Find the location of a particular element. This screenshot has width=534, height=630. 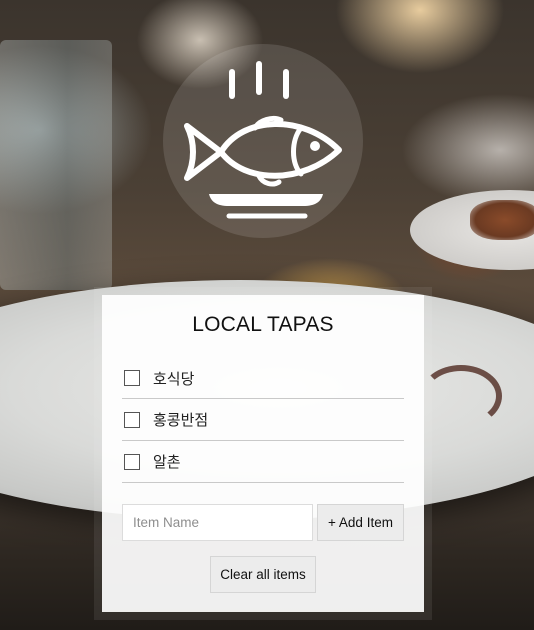

page-title: LOCAL TAPAS is located at coordinates (263, 324).